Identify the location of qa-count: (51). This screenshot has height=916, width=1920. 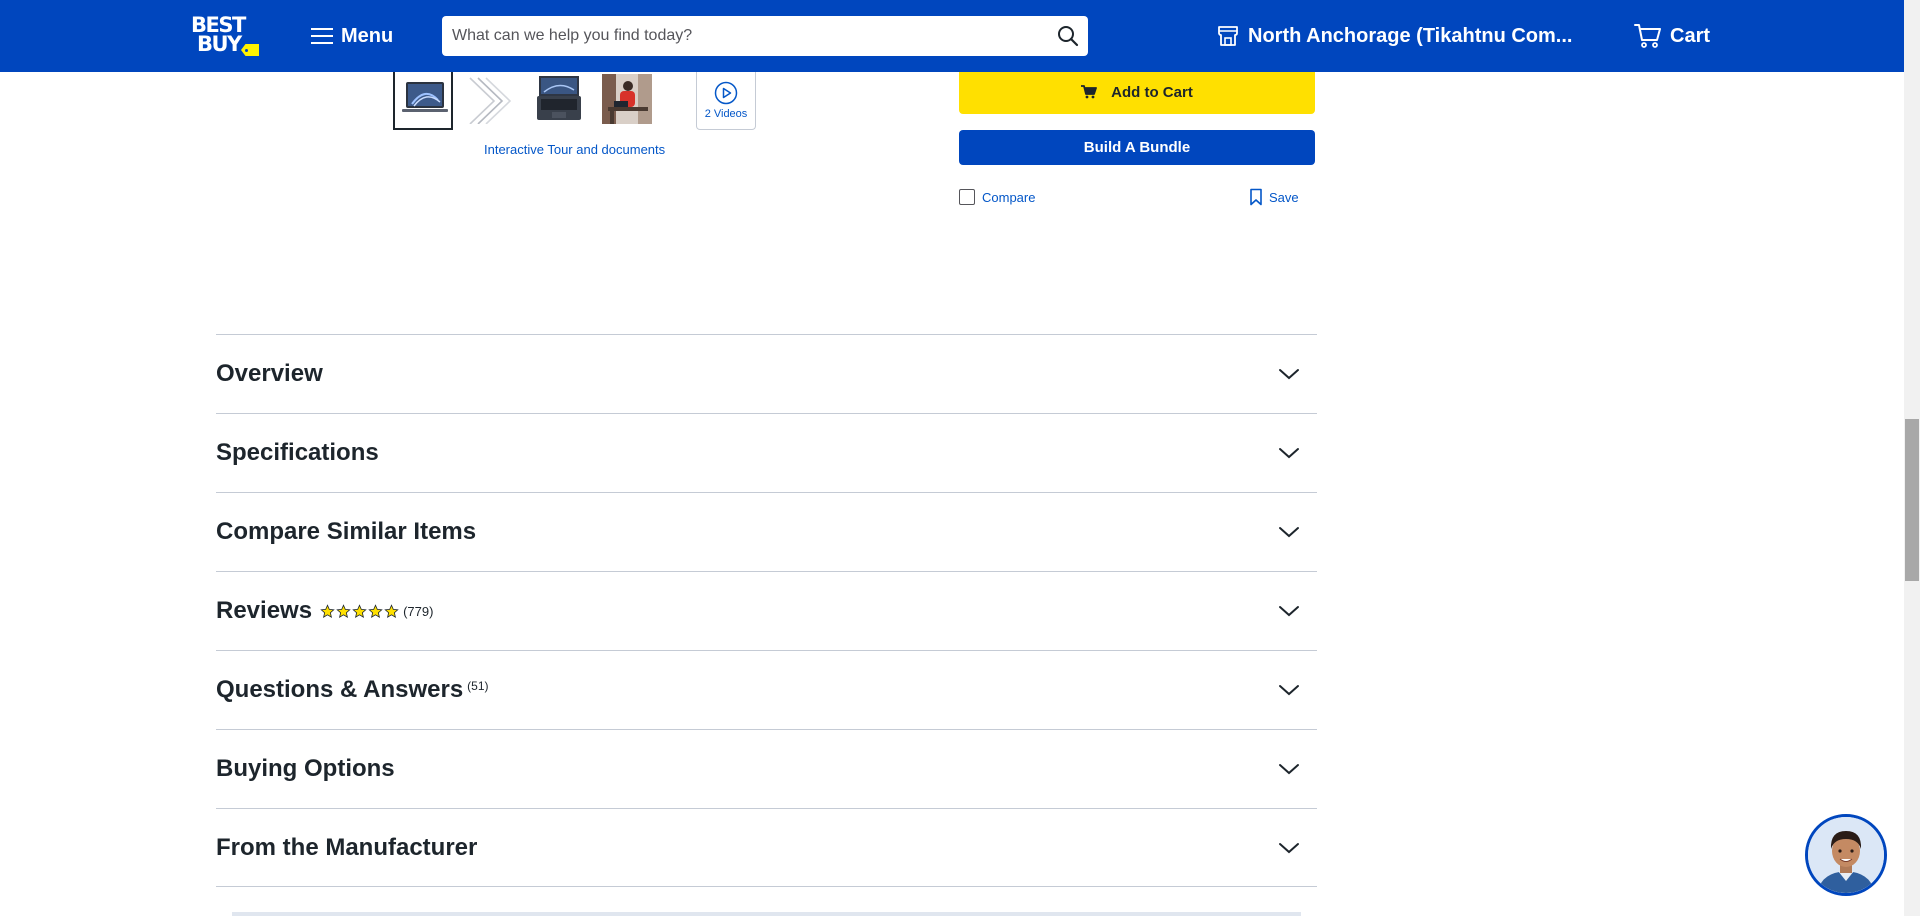
(478, 686).